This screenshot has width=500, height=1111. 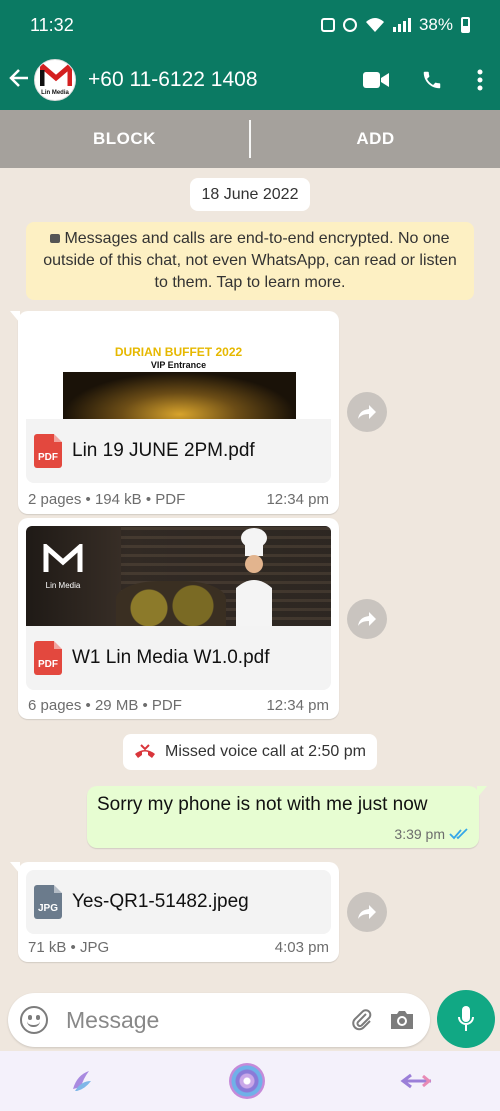 I want to click on file-name: W1 Lin Media W1.0.pdf, so click(x=171, y=657).